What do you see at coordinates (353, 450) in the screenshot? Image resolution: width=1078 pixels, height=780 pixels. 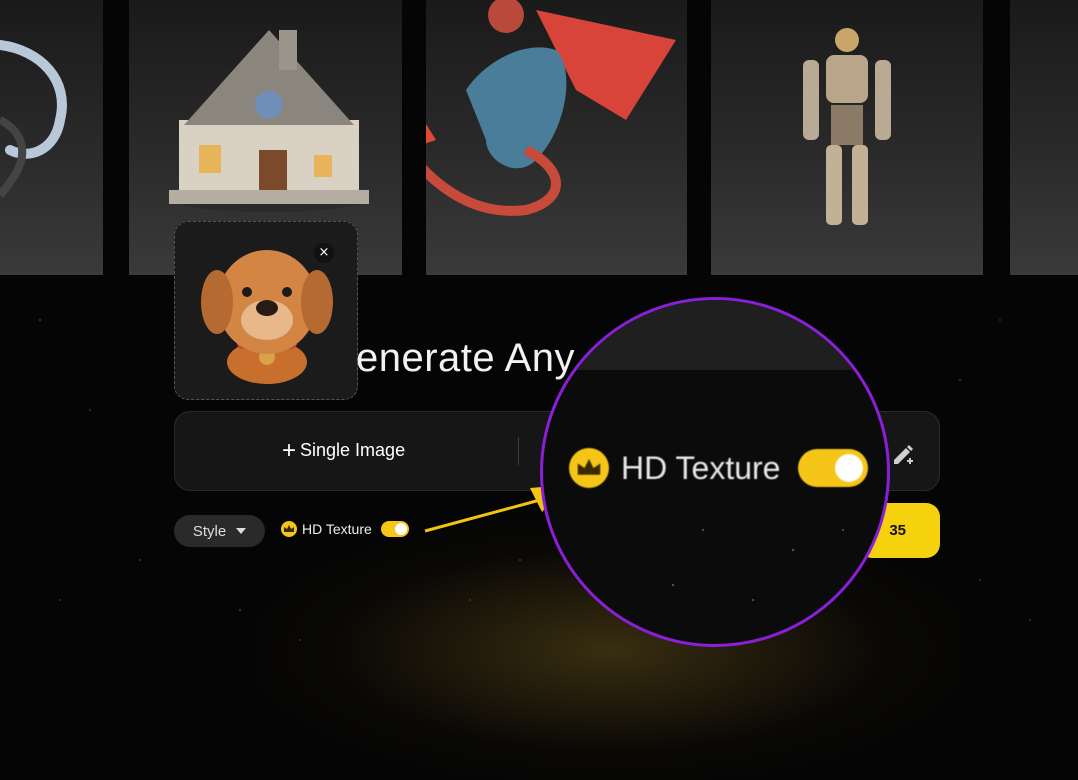 I see `single-image-label: Single Image` at bounding box center [353, 450].